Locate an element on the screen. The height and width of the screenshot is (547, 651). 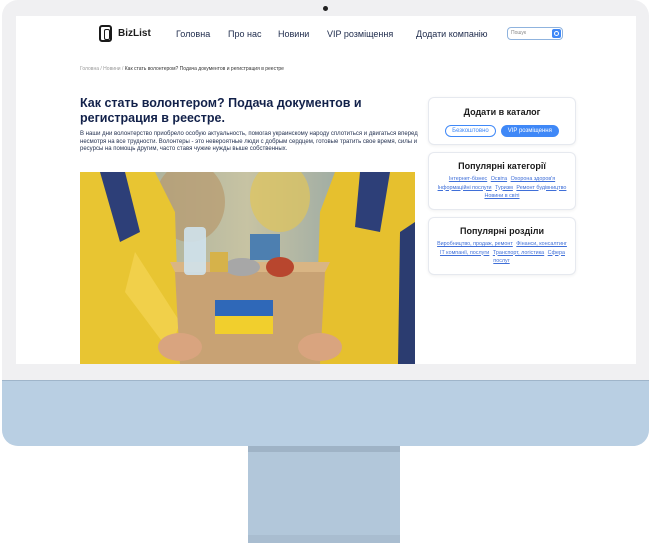
search-icon is located at coordinates (556, 33).